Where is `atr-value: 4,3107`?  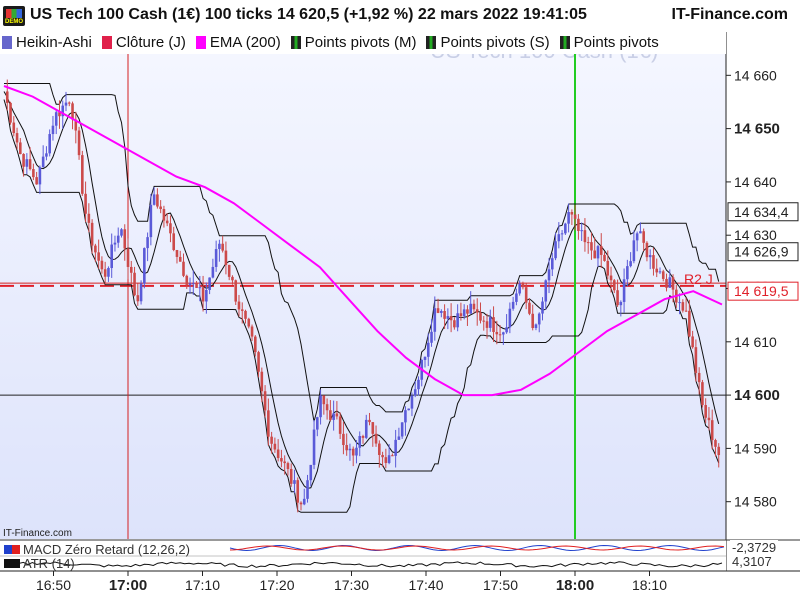
atr-value: 4,3107 is located at coordinates (752, 561).